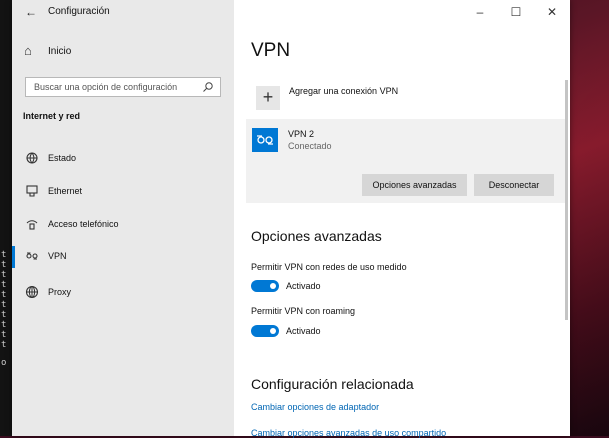 The width and height of the screenshot is (609, 438). Describe the element at coordinates (315, 407) in the screenshot. I see `adapter-options-link: Cambiar opciones de adaptador` at that location.